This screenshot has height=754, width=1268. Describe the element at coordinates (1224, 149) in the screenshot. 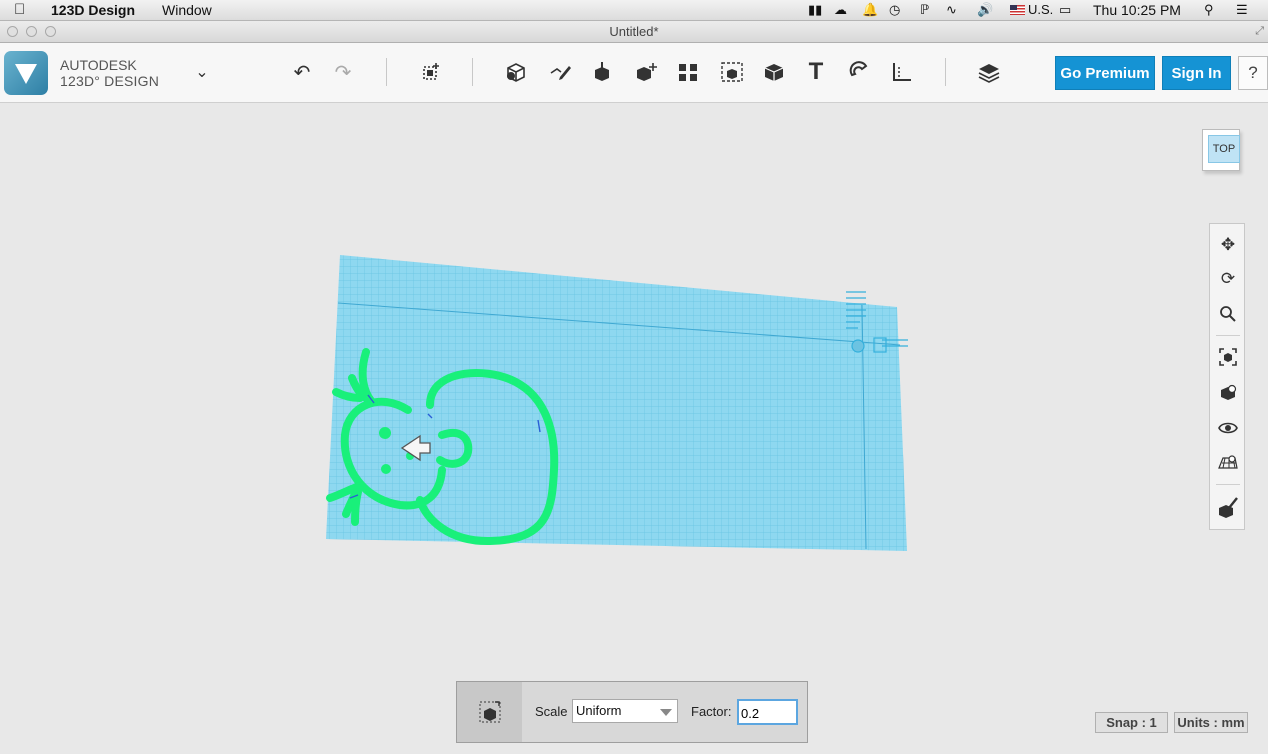

I see `viewcube-top-face: TOP` at that location.